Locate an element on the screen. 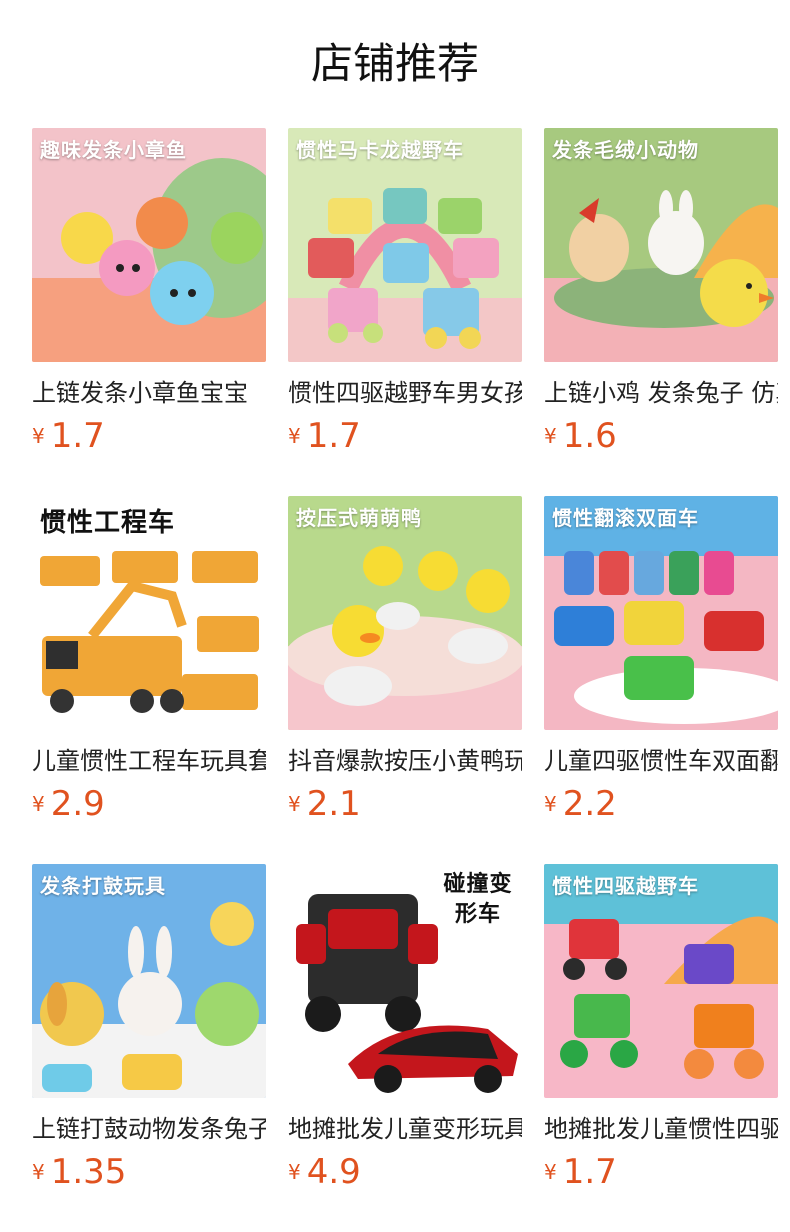  yellow-duck-toys-illustration is located at coordinates (405, 613).